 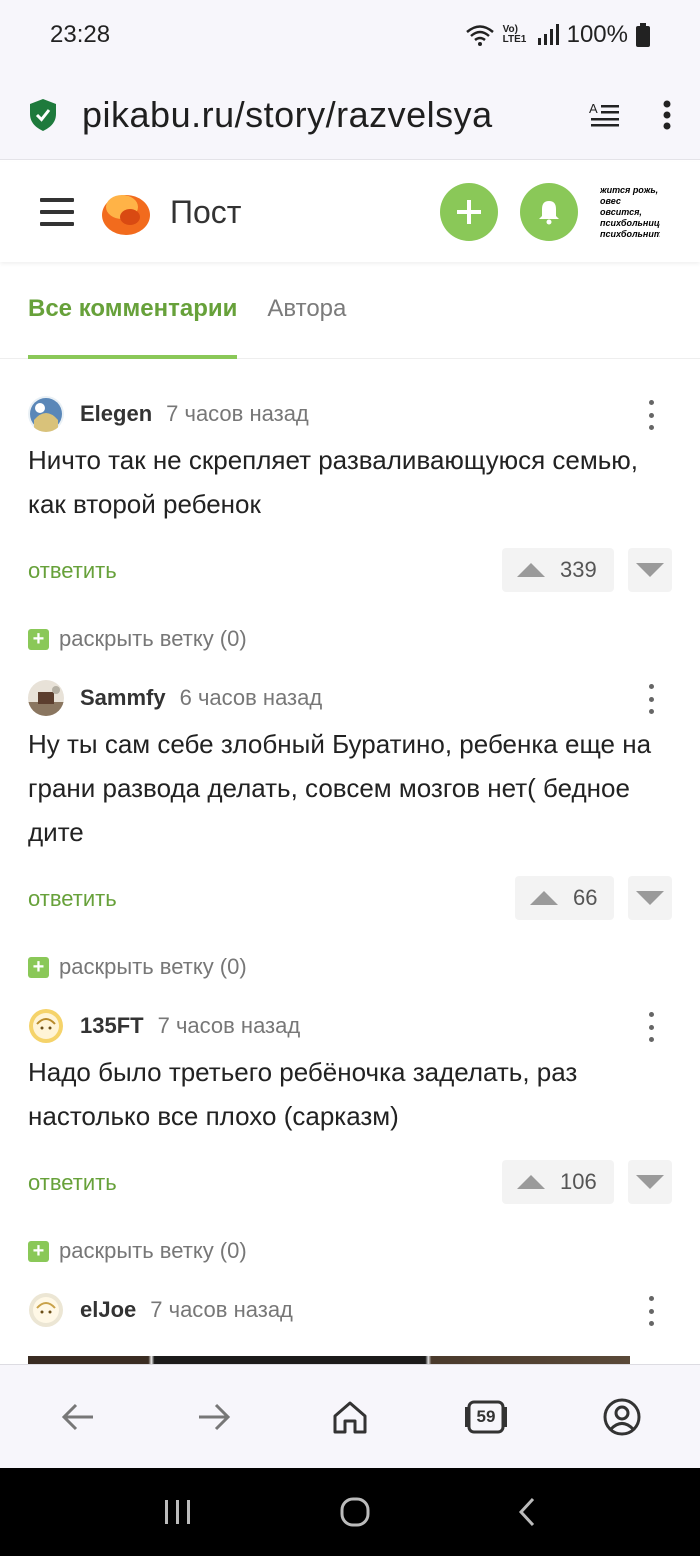 What do you see at coordinates (479, 35) in the screenshot?
I see `wifi-icon` at bounding box center [479, 35].